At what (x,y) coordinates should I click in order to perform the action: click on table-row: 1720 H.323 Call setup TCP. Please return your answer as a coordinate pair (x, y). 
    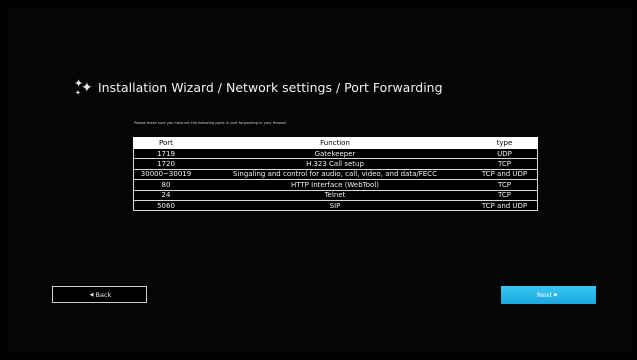
    Looking at the image, I should click on (335, 164).